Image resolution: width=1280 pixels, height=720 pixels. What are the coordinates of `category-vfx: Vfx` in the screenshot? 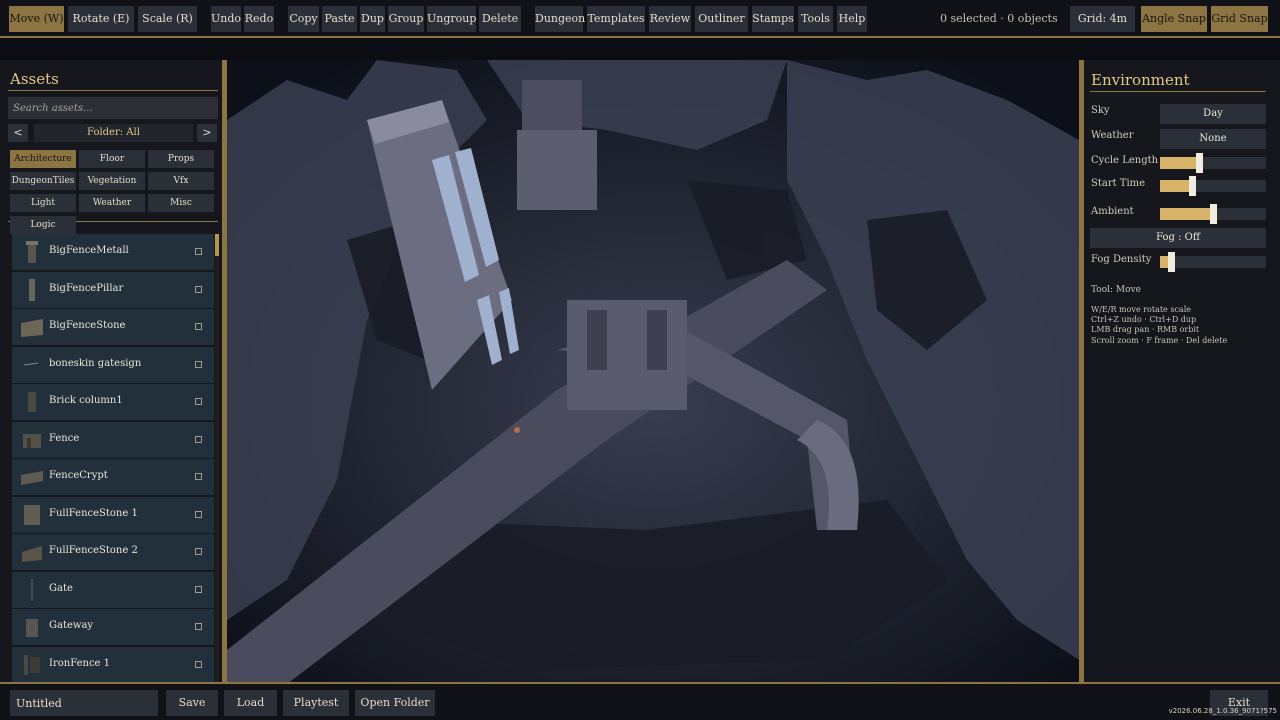 It's located at (181, 181).